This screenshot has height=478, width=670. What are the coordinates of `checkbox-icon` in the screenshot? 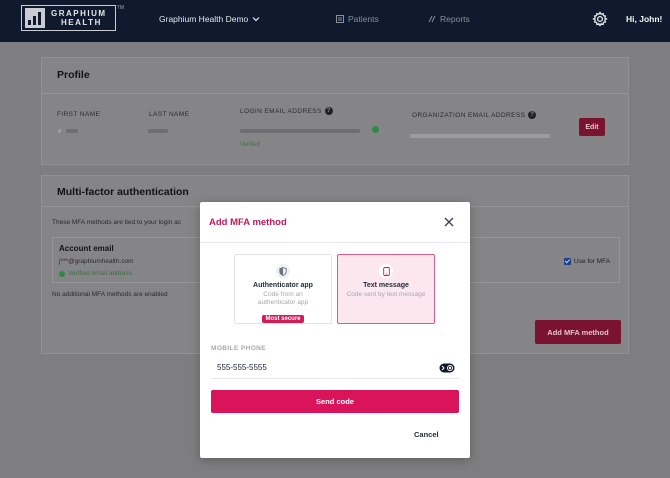 It's located at (567, 261).